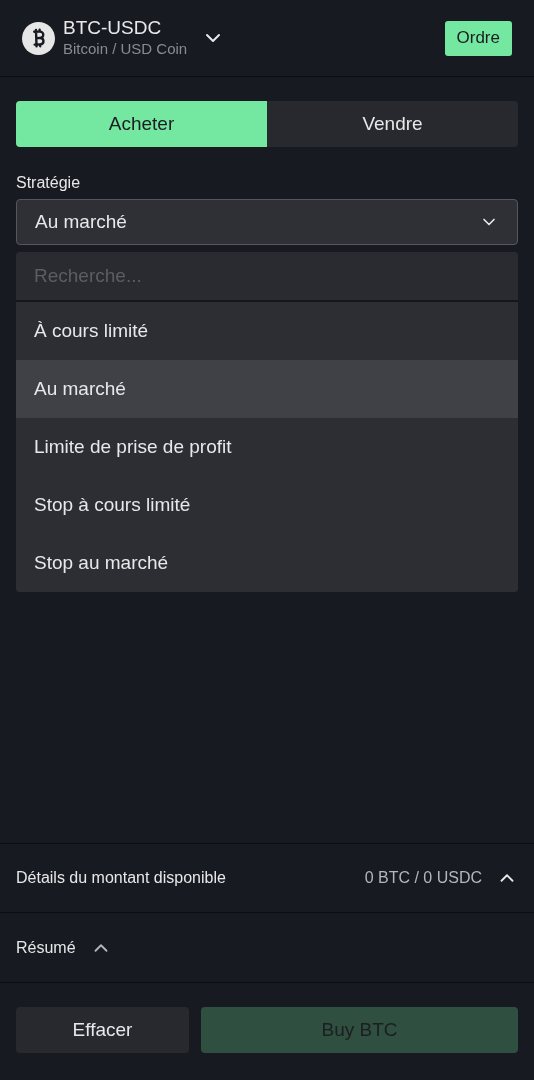 This screenshot has width=534, height=1080. I want to click on available-value: 0 BTC / 0 USDC, so click(423, 878).